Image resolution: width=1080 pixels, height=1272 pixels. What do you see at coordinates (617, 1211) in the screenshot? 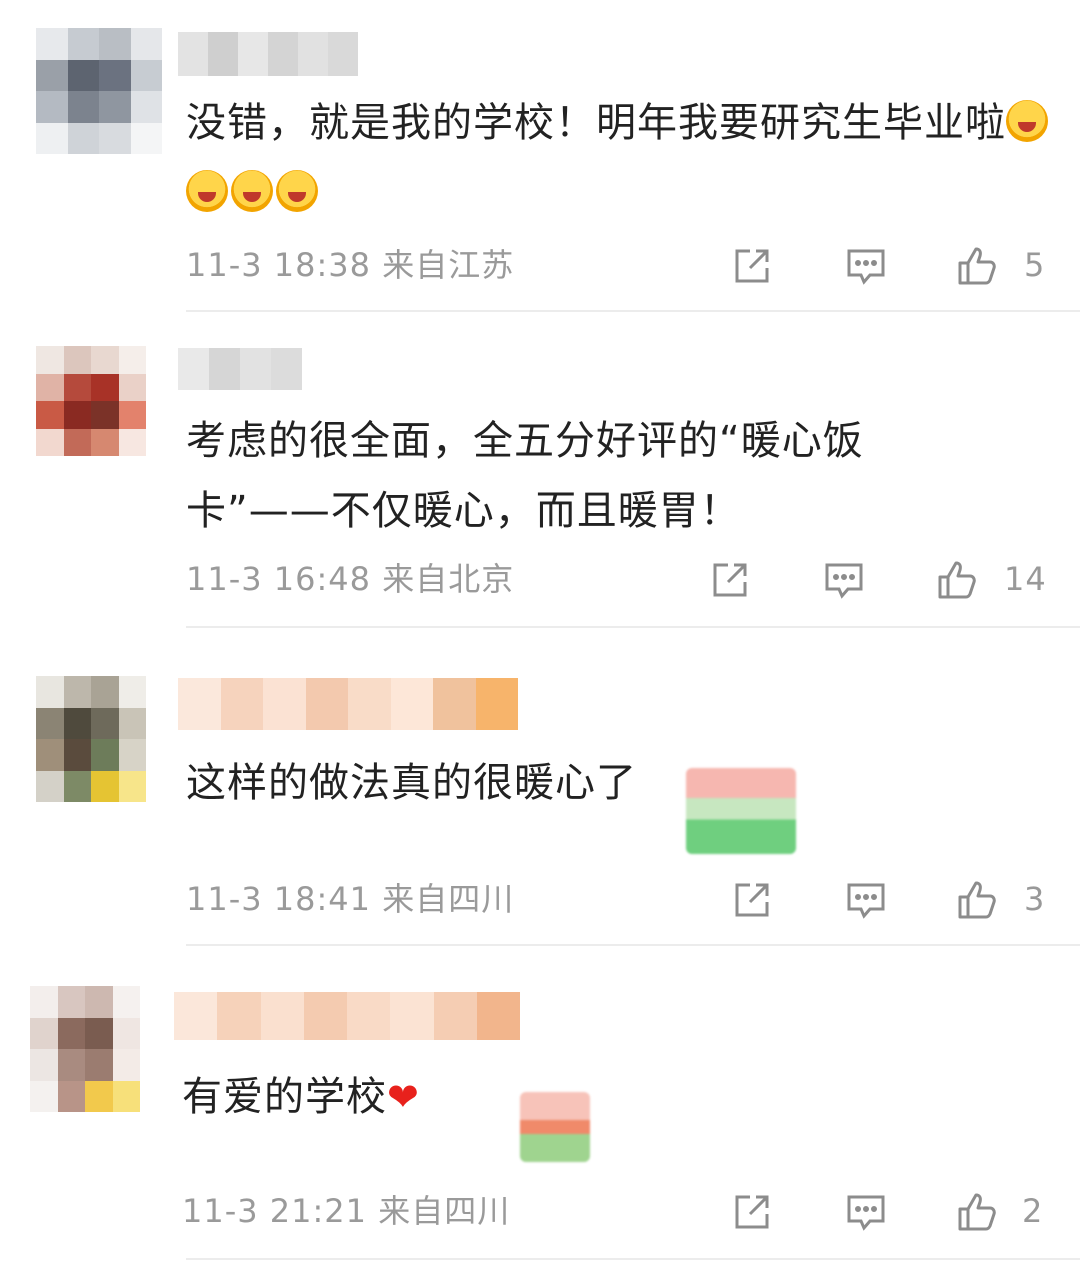
I see `comment-meta: 11-3 21:21 来自四川 2` at bounding box center [617, 1211].